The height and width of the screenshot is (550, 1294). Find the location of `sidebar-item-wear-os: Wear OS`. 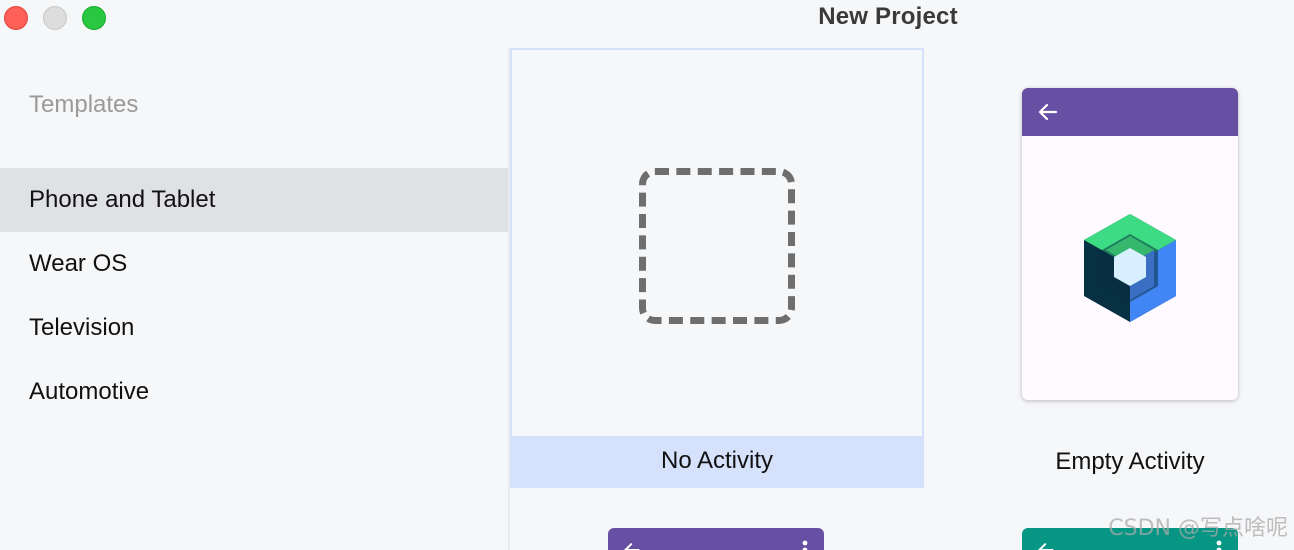

sidebar-item-wear-os: Wear OS is located at coordinates (254, 264).